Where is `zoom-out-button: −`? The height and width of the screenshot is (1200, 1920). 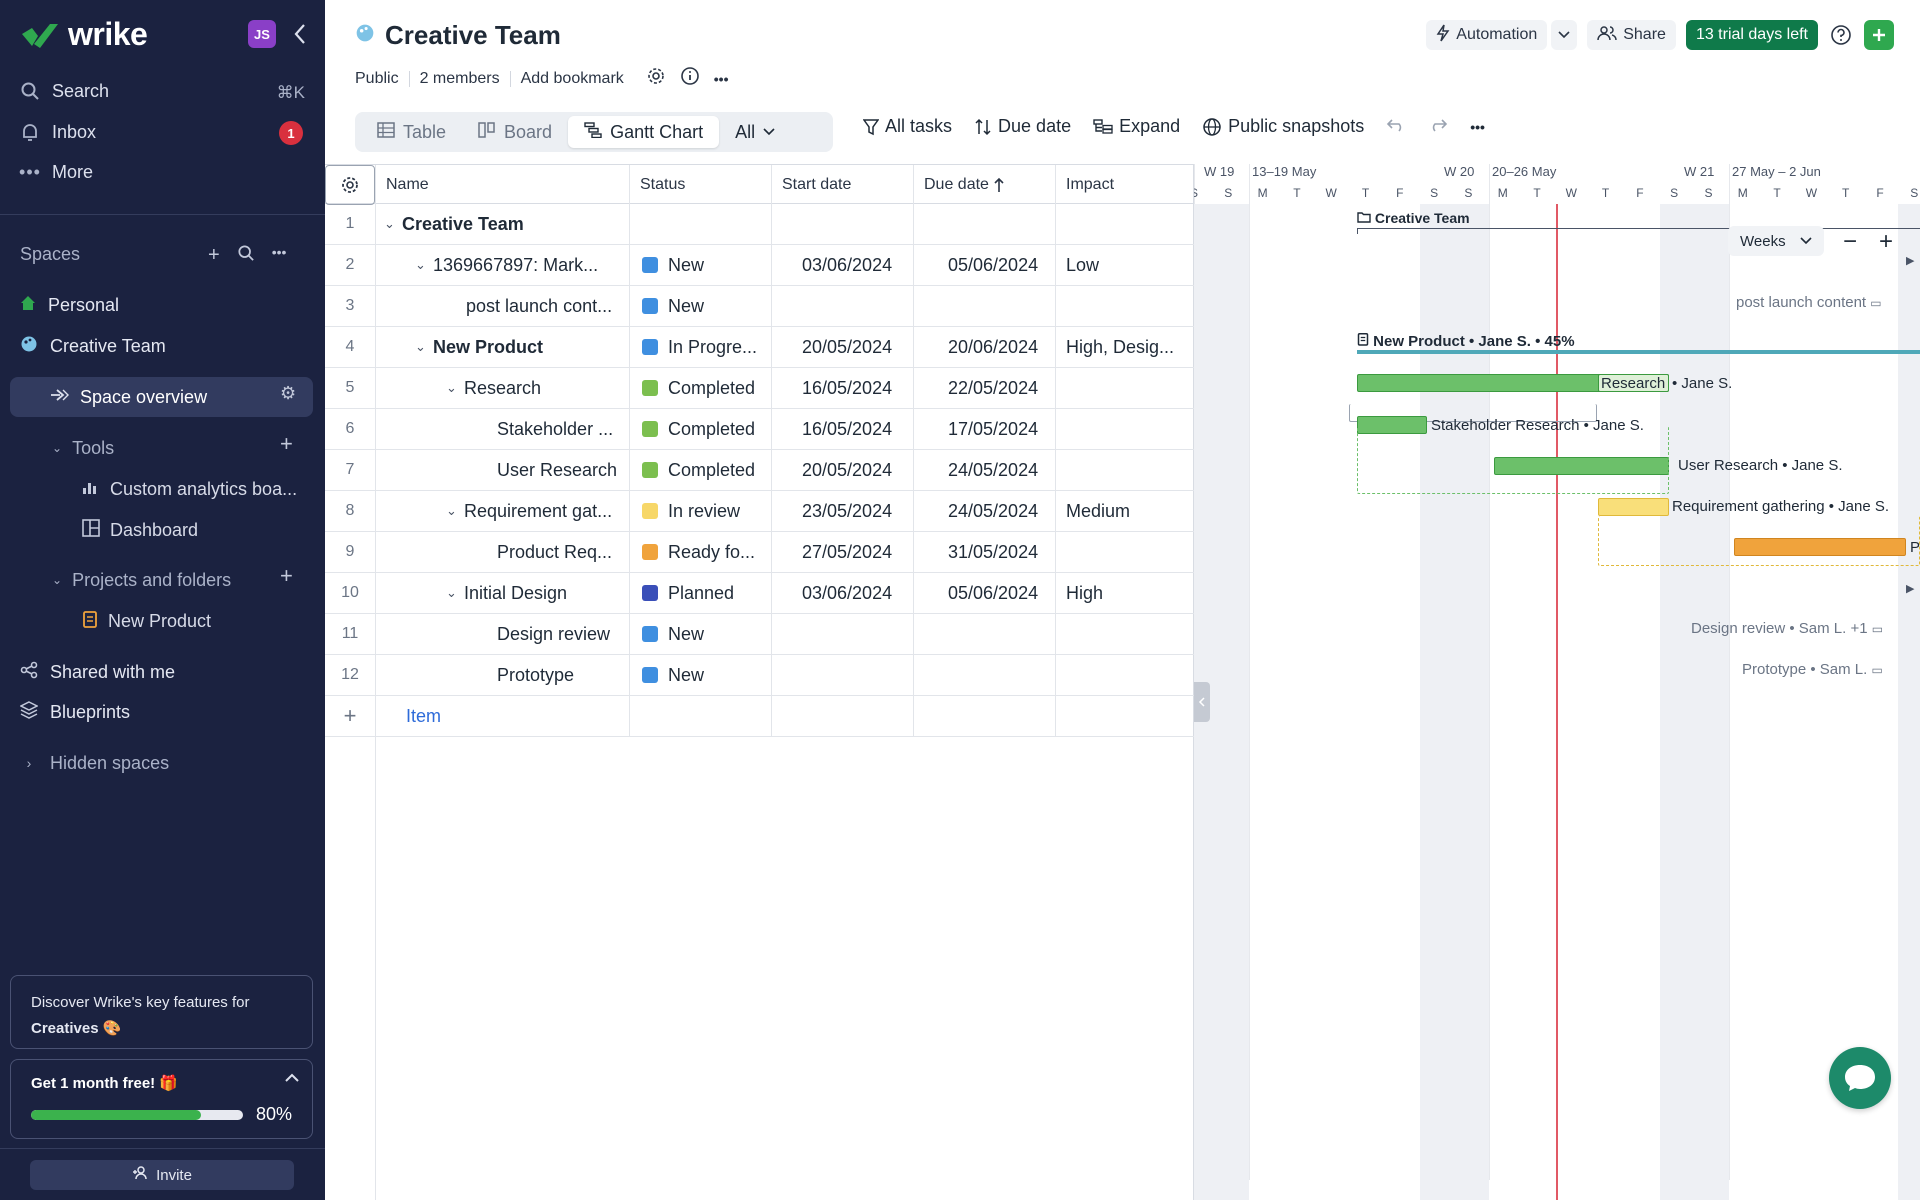
zoom-out-button: − is located at coordinates (1850, 242).